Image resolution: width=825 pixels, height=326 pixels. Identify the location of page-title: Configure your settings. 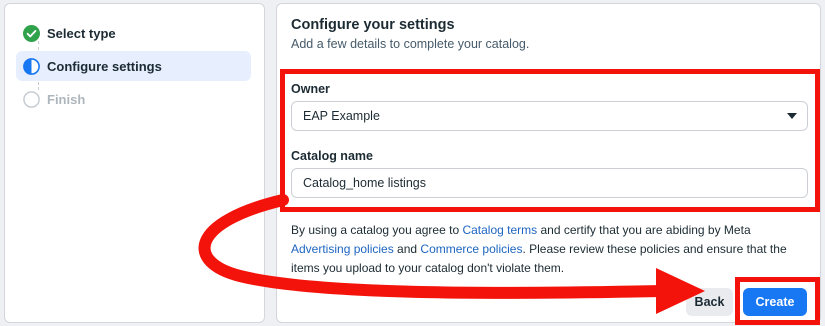
(373, 25).